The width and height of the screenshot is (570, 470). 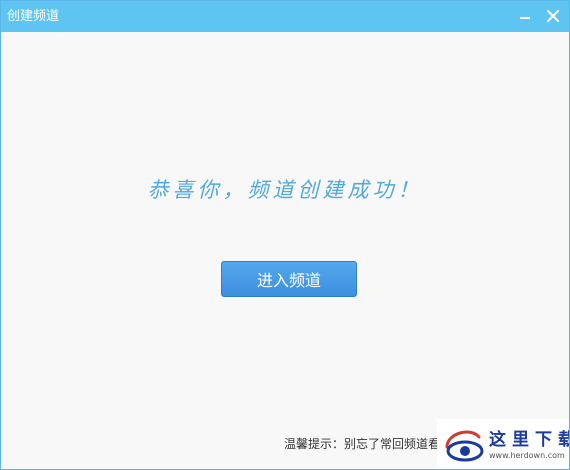 What do you see at coordinates (527, 455) in the screenshot?
I see `watermark-url: www.herdown.com` at bounding box center [527, 455].